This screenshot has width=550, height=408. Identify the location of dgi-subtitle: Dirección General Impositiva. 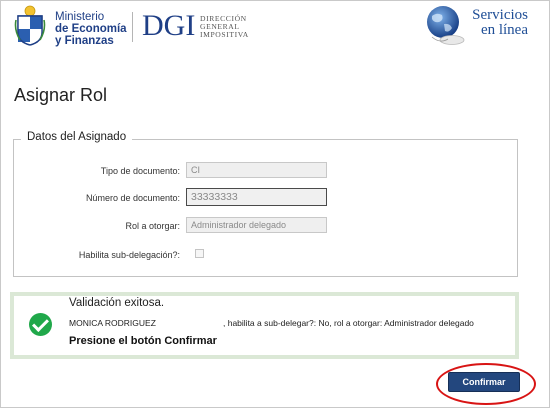
(224, 27).